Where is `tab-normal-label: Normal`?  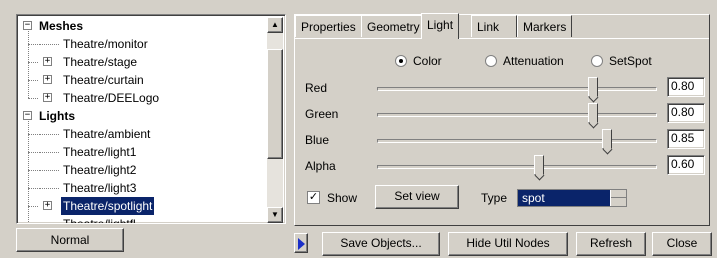
tab-normal-label: Normal is located at coordinates (70, 240).